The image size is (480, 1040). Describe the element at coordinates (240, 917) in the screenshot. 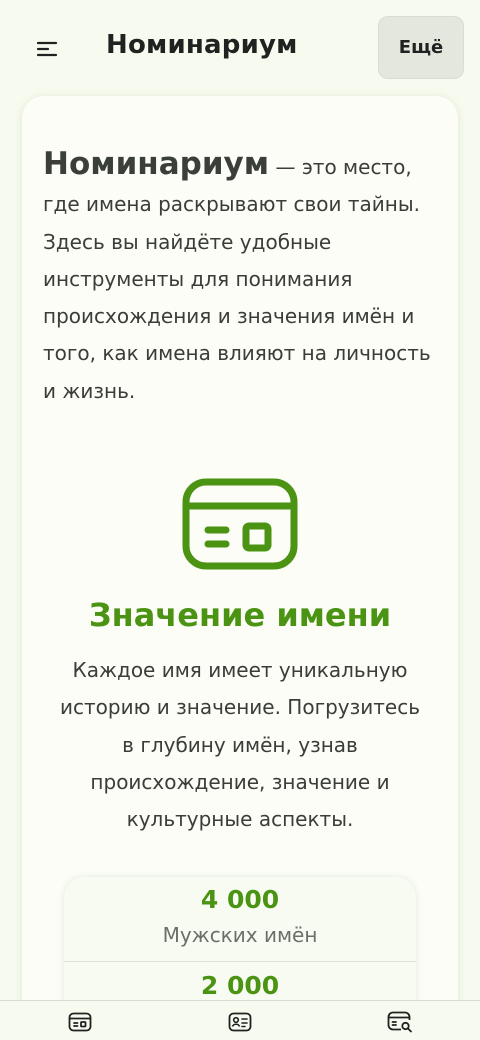

I see `stat-male-names: 4 000 Мужских имён` at that location.